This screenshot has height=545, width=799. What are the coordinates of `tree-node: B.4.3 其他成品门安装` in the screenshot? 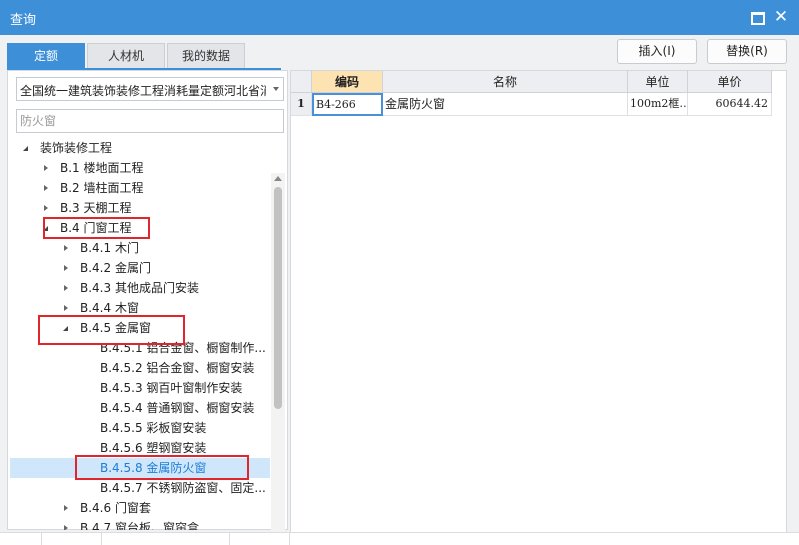 It's located at (140, 288).